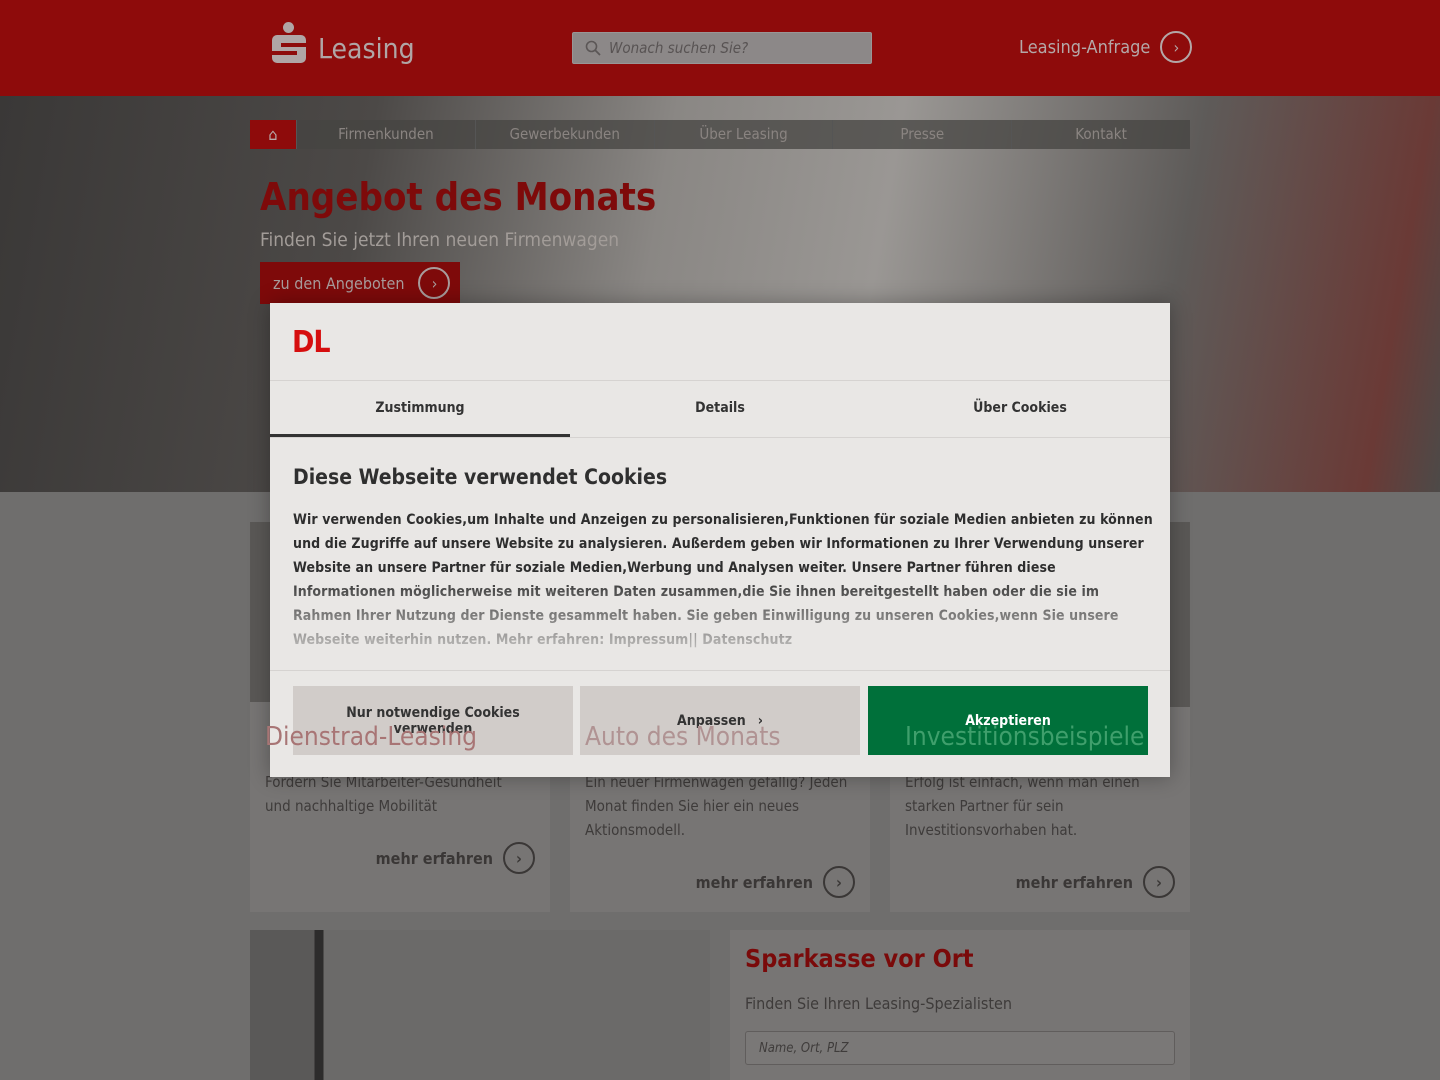  I want to click on necessary-label: Nur notwendige Cookies verwenden, so click(433, 720).